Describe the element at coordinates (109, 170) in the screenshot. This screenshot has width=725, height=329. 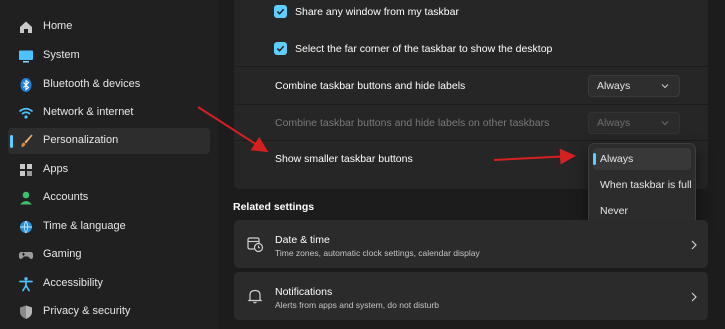
I see `sidebar-item-apps: Apps` at that location.